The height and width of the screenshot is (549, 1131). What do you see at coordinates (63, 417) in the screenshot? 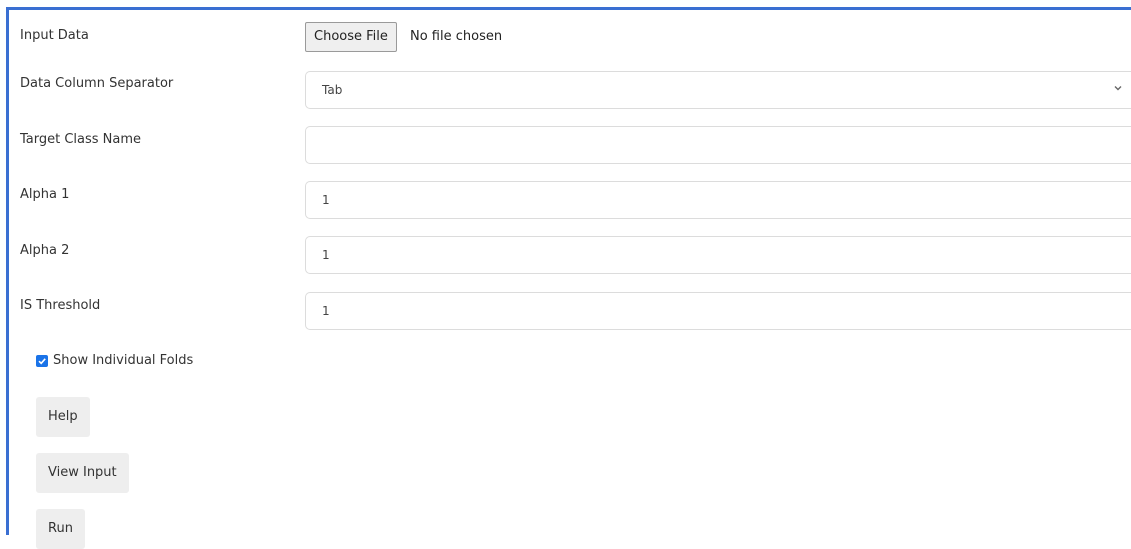
I see `help-button: Help` at bounding box center [63, 417].